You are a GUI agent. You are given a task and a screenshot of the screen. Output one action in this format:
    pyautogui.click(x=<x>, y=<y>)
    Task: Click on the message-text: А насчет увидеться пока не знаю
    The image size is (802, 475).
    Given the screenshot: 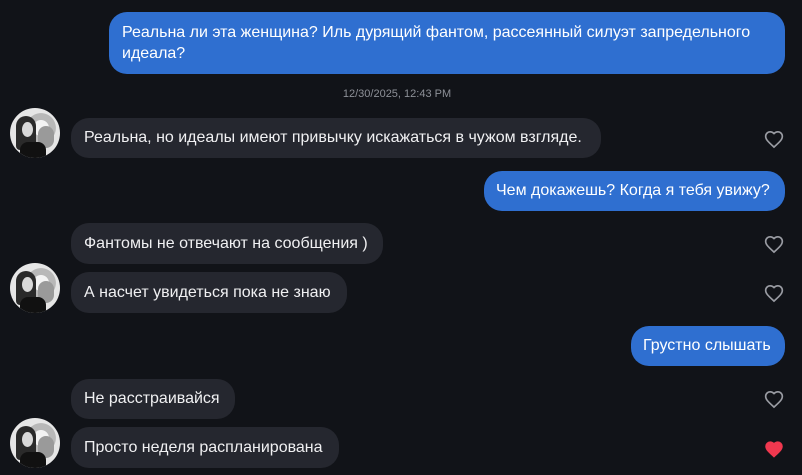 What is the action you would take?
    pyautogui.click(x=207, y=292)
    